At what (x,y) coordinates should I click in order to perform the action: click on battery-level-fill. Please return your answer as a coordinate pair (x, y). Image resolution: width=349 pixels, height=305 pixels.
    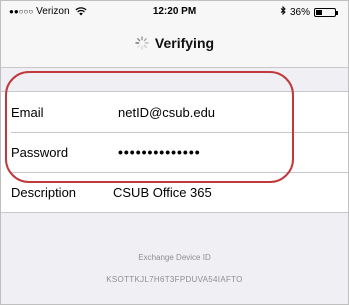
    Looking at the image, I should click on (319, 12).